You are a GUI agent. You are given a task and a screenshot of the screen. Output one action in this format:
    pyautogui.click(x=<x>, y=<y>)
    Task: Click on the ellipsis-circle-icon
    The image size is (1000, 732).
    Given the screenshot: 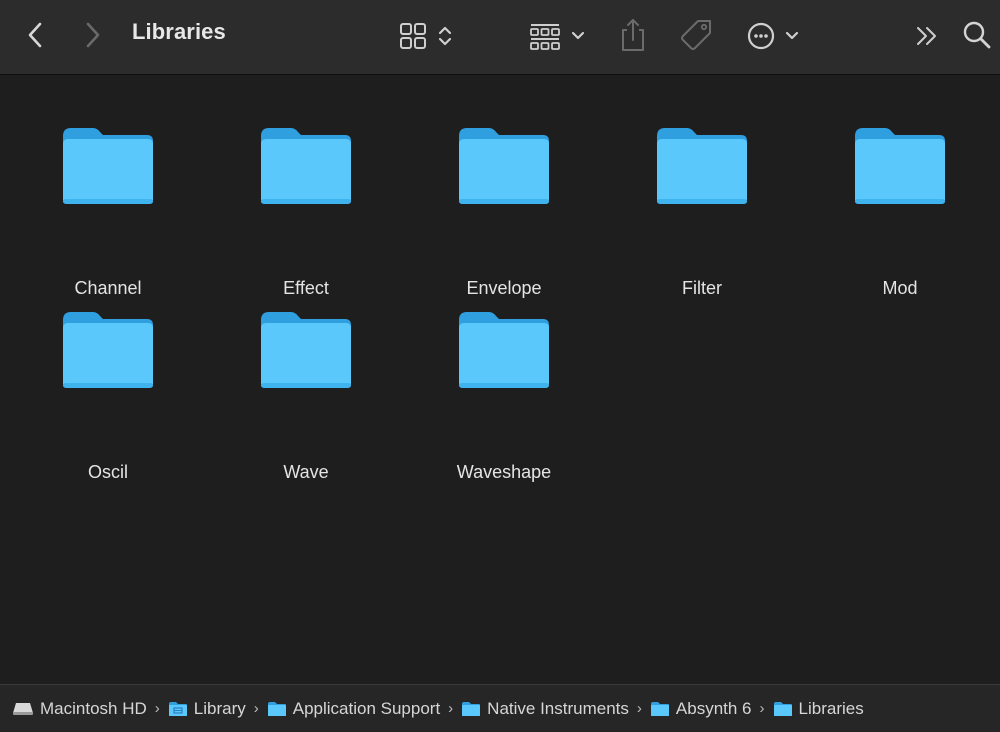 What is the action you would take?
    pyautogui.click(x=773, y=36)
    